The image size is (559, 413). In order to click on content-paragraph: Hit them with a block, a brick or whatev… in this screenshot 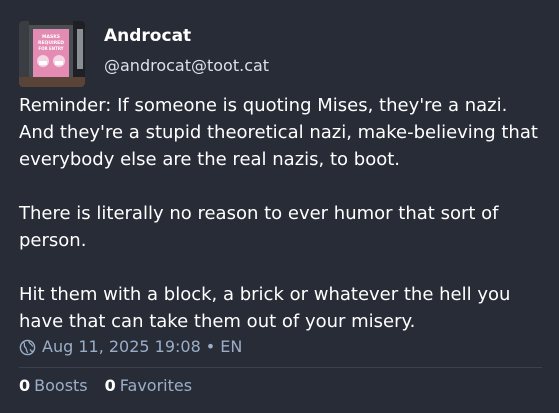, I will do `click(265, 308)`.